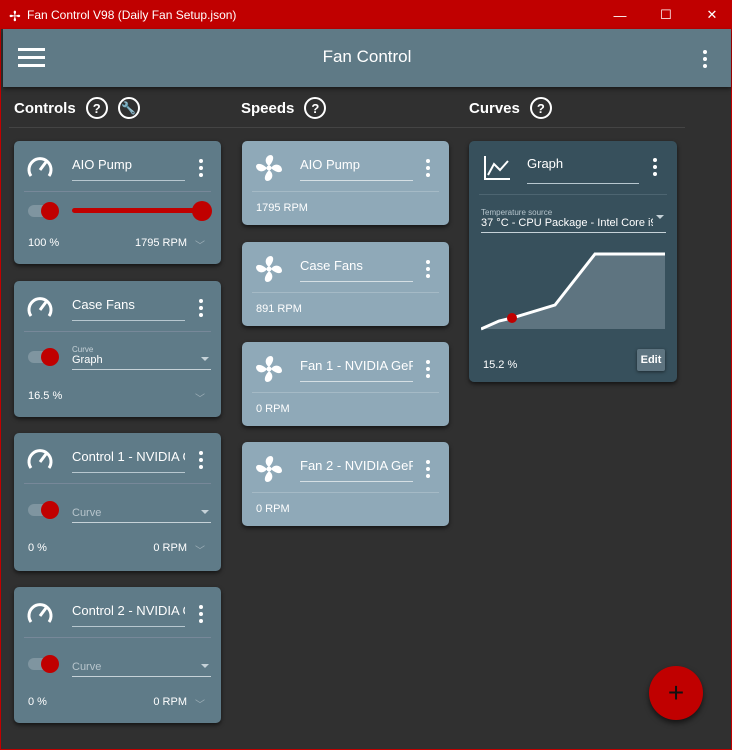  Describe the element at coordinates (128, 461) in the screenshot. I see `control-name: Control 1 - NVIDIA GeForce` at that location.